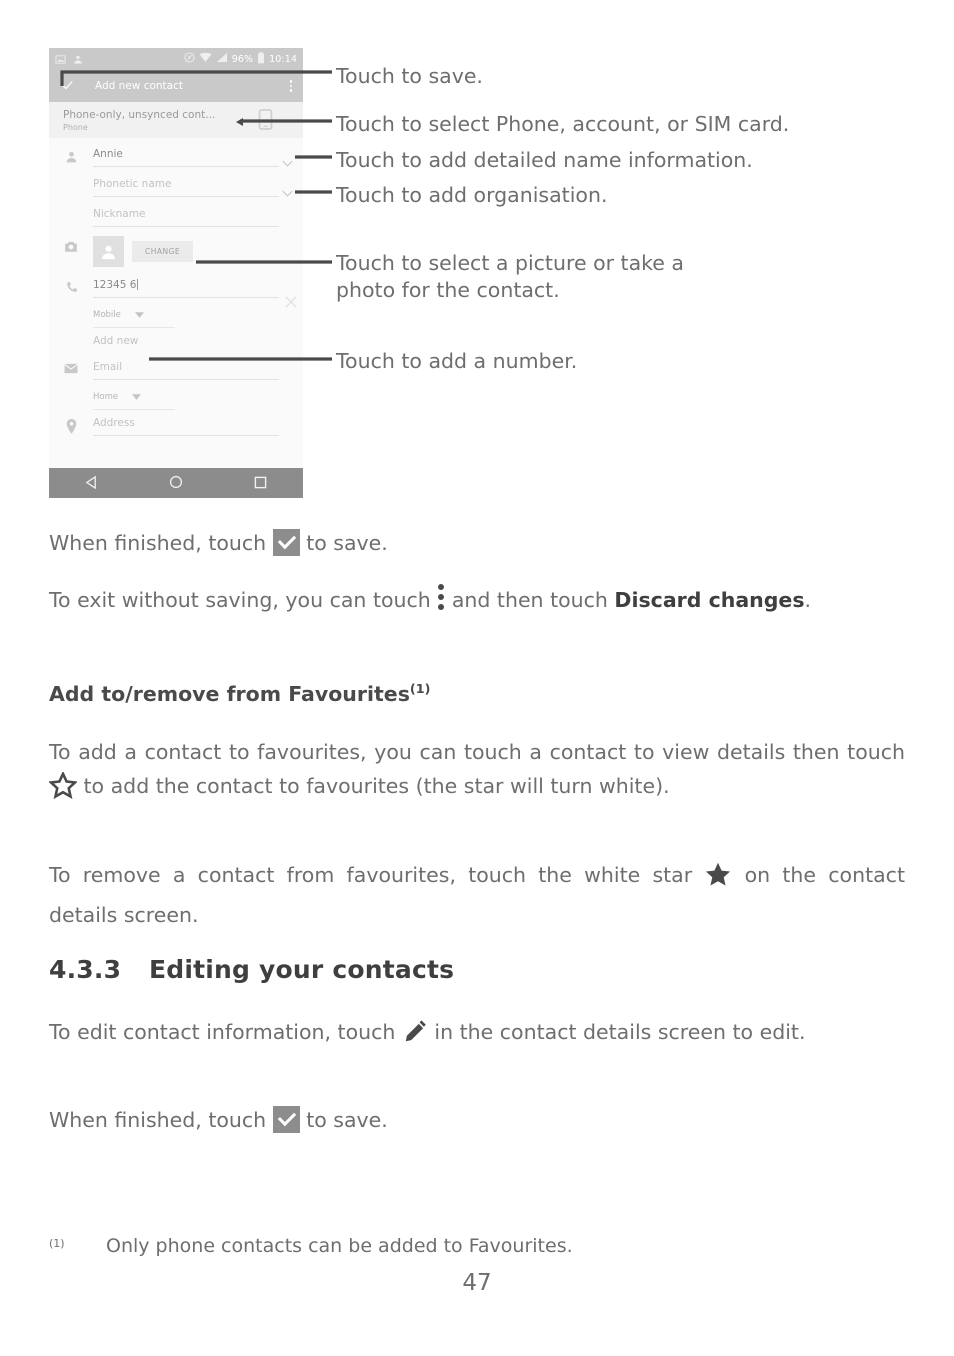 The image size is (954, 1356). Describe the element at coordinates (161, 543) in the screenshot. I see `p1-before: When finished, touch` at that location.